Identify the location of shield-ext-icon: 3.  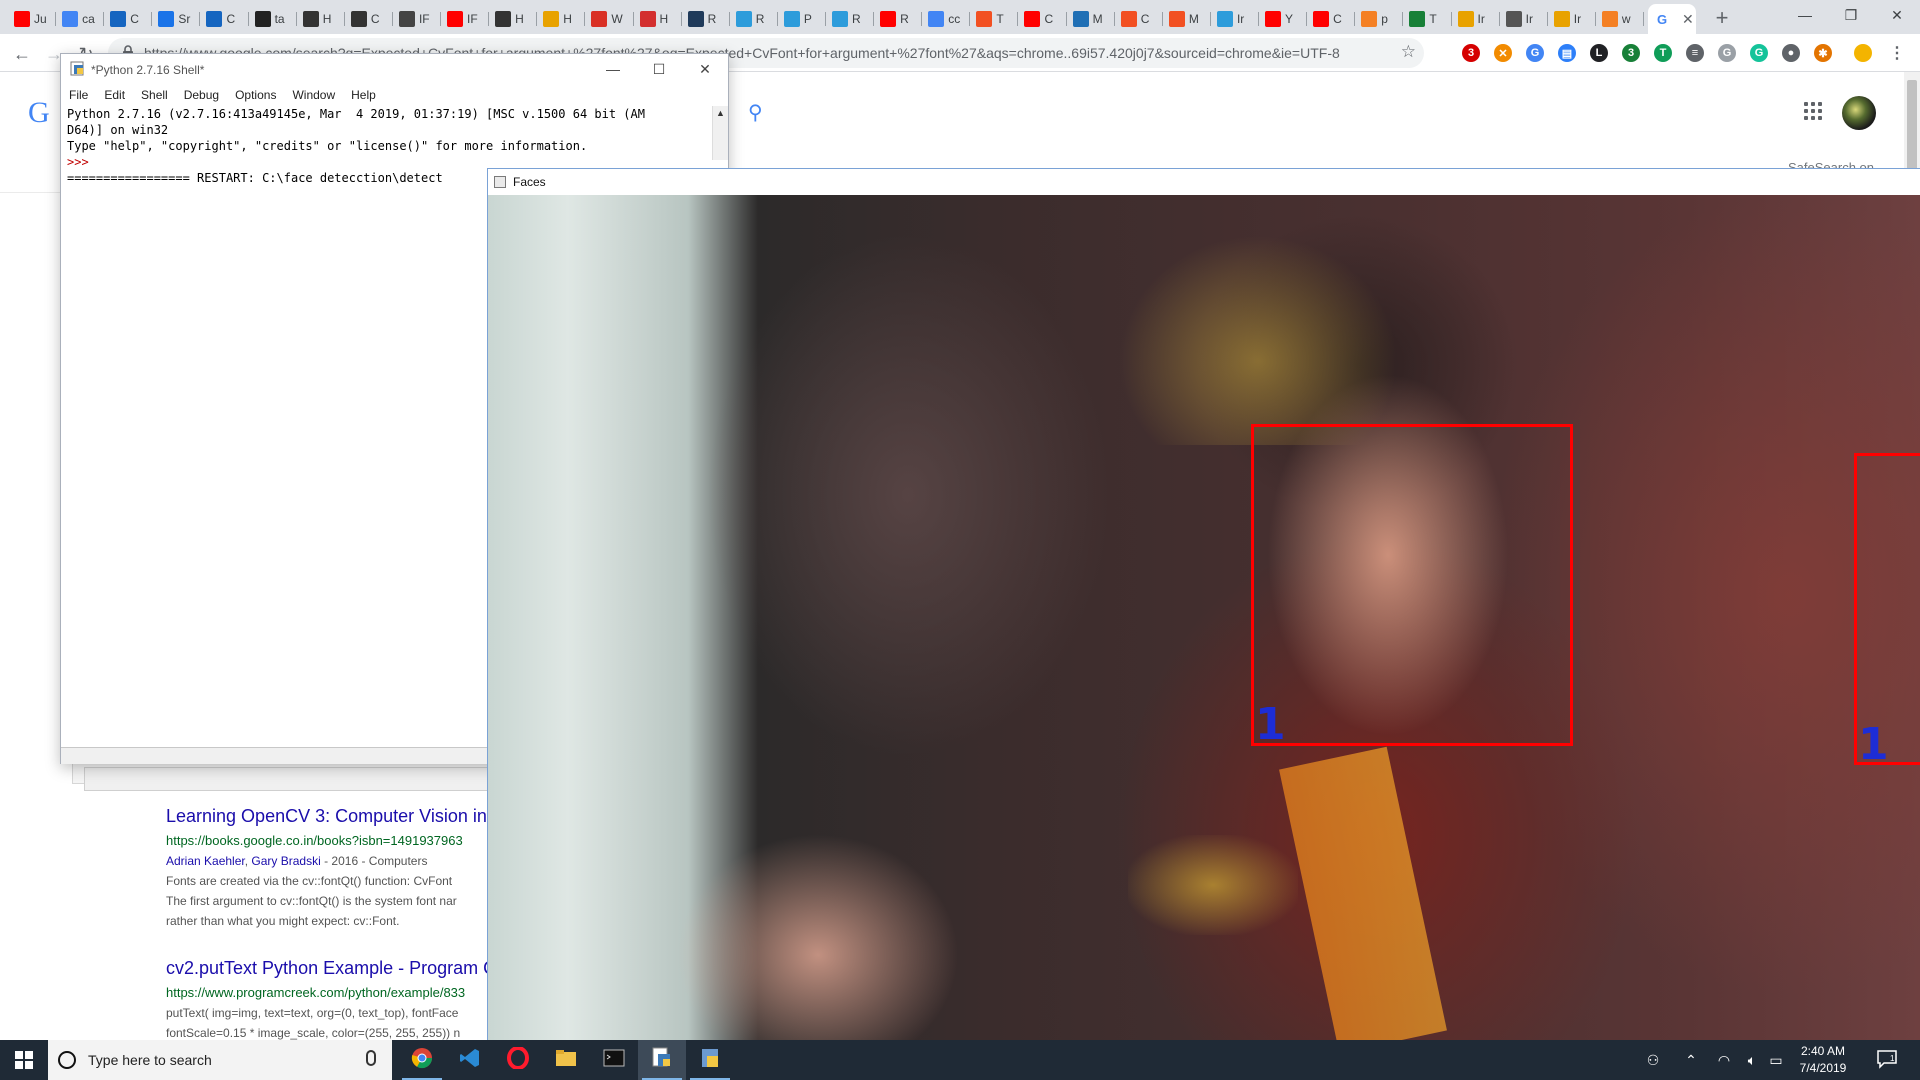
(1631, 53).